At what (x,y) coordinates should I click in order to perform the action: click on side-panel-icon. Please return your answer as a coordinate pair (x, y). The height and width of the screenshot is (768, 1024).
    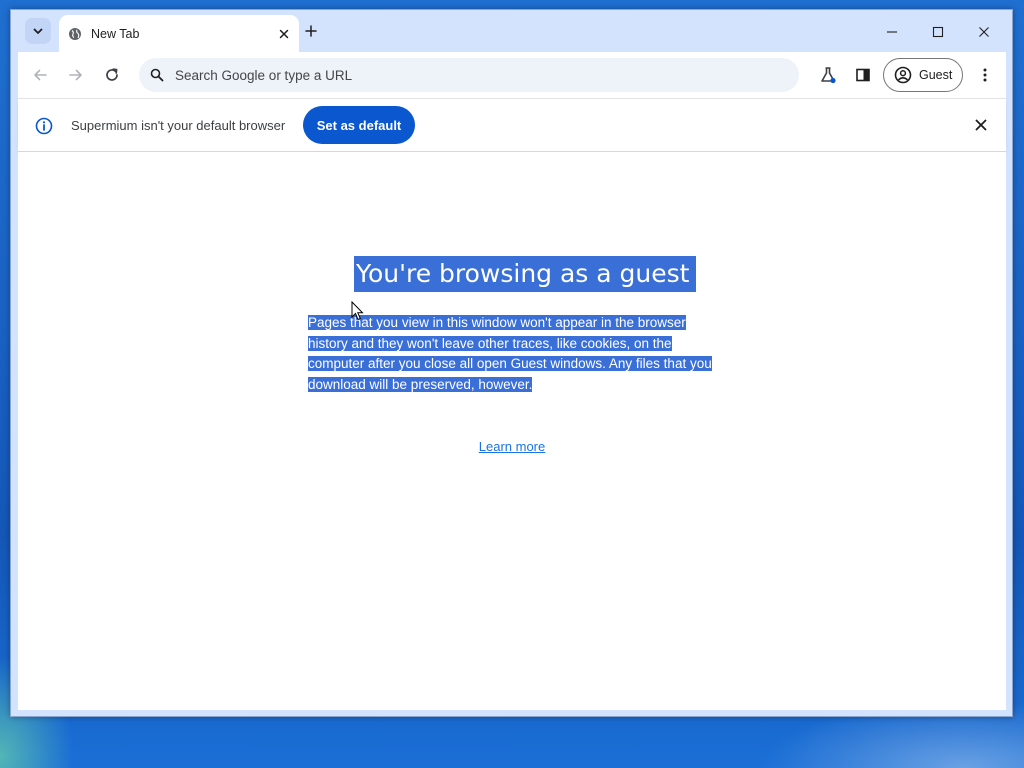
    Looking at the image, I should click on (863, 75).